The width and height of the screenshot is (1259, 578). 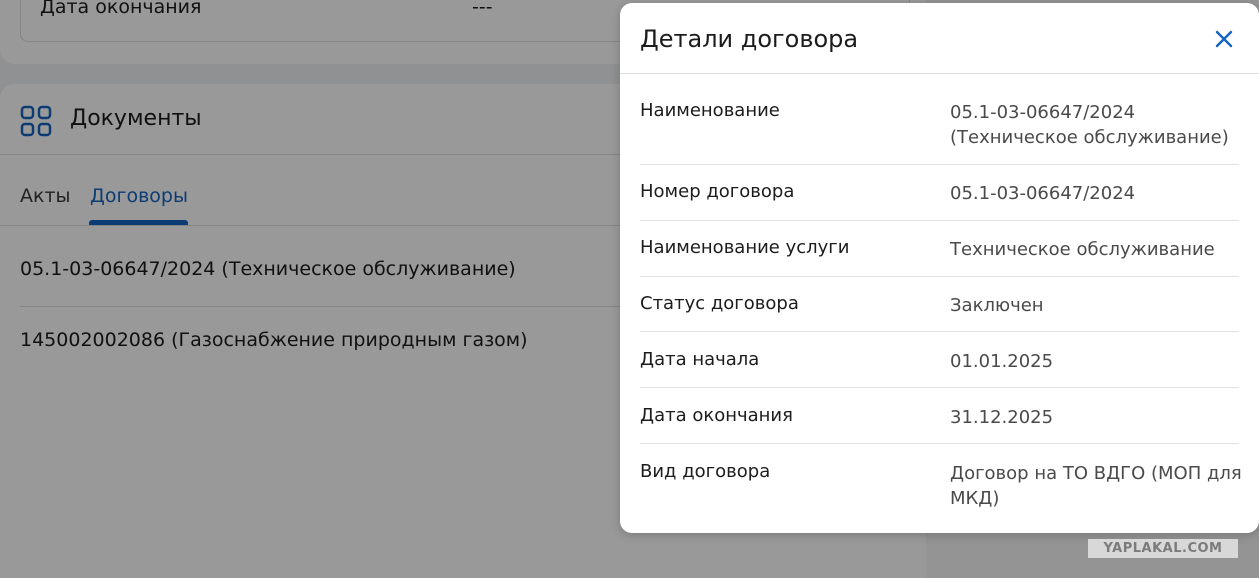 I want to click on detail-value: Техническое обслуживание, so click(x=1082, y=249).